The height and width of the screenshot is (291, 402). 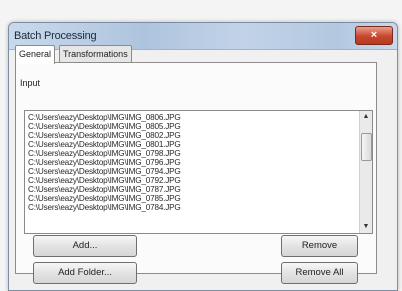 I want to click on input-label: Input, so click(x=30, y=83).